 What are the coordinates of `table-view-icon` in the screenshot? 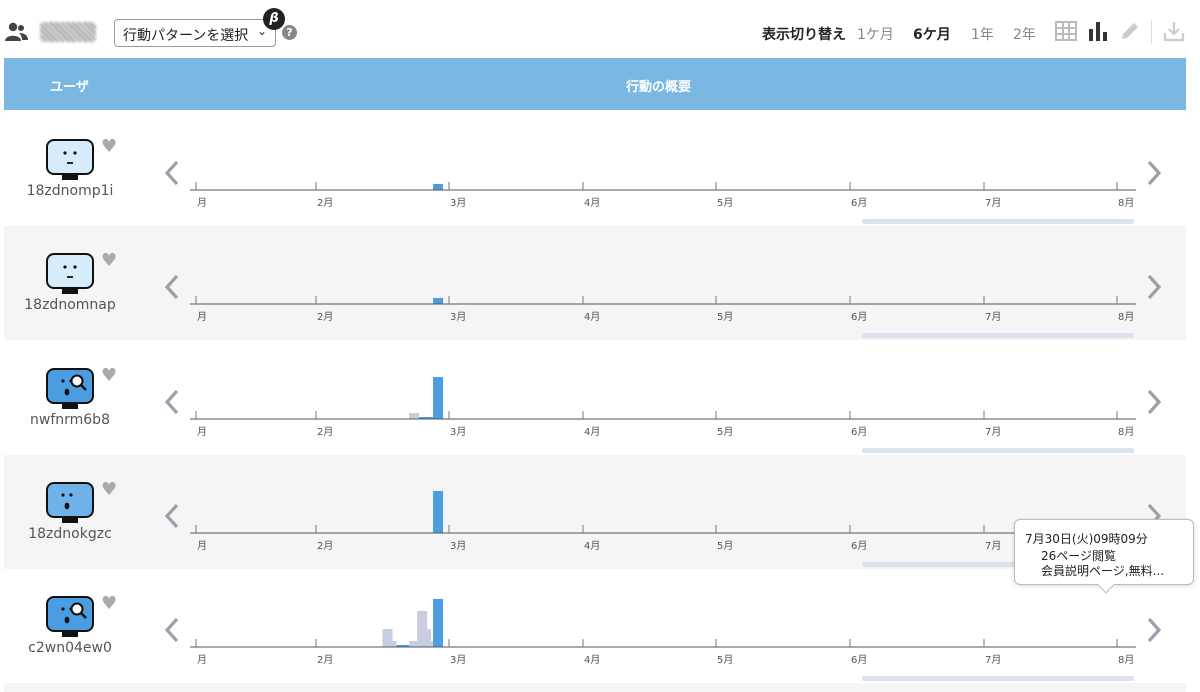 It's located at (1066, 31).